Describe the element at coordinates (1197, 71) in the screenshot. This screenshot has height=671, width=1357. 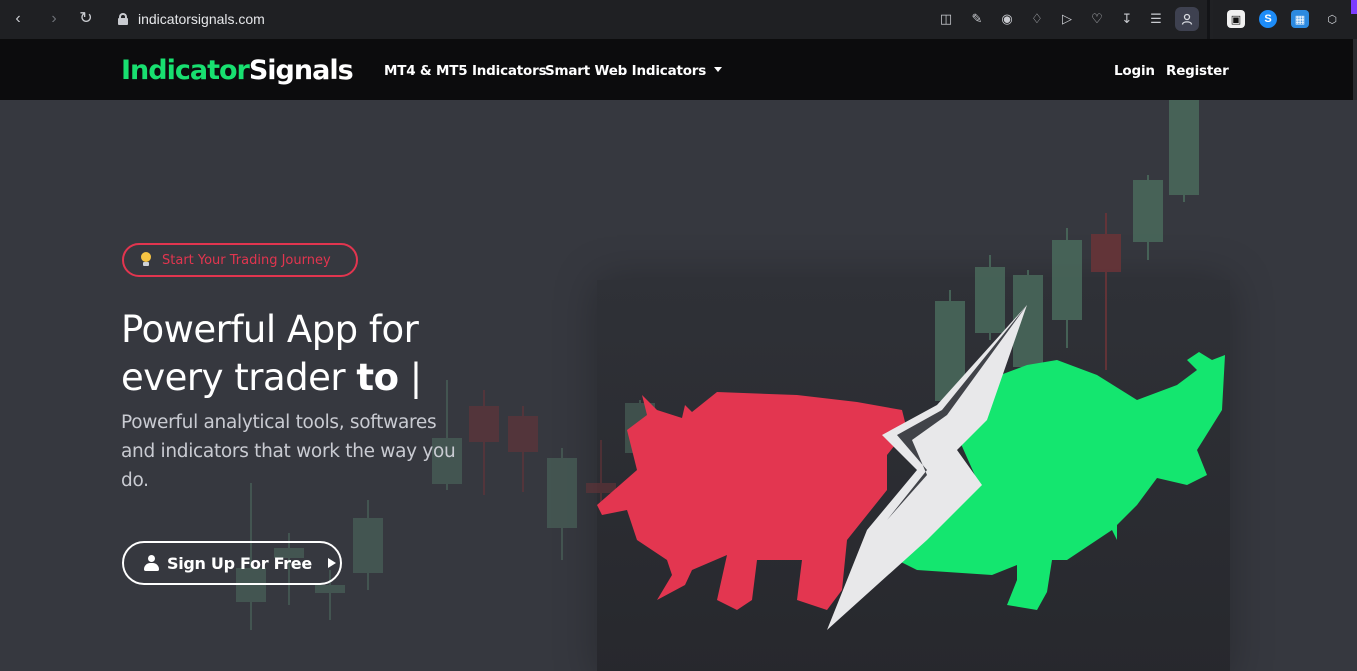
I see `register-link: Register` at that location.